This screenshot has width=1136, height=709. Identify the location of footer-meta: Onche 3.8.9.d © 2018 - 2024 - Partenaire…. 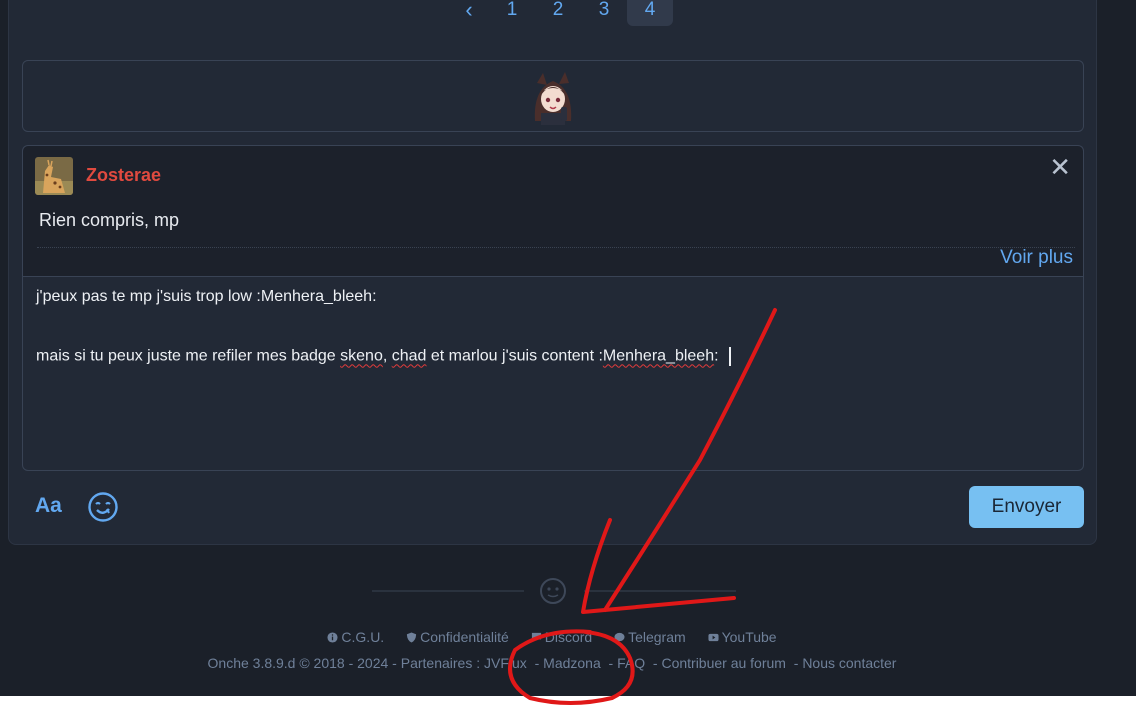
(552, 663).